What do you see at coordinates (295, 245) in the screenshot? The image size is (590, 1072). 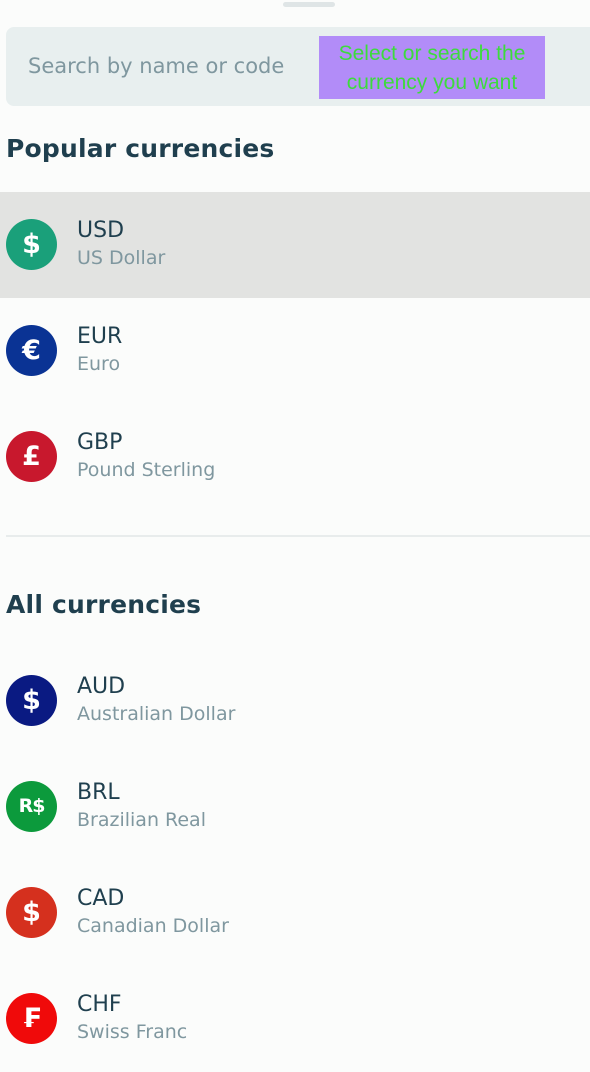 I see `currency-row-usd: $ USD US Dollar` at bounding box center [295, 245].